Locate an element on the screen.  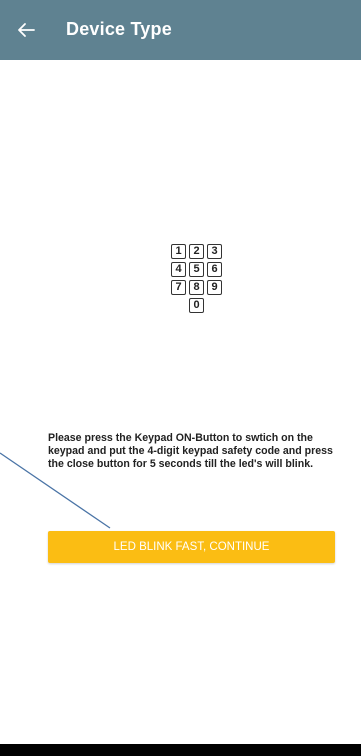
keypad-key-5: 5 is located at coordinates (196, 269).